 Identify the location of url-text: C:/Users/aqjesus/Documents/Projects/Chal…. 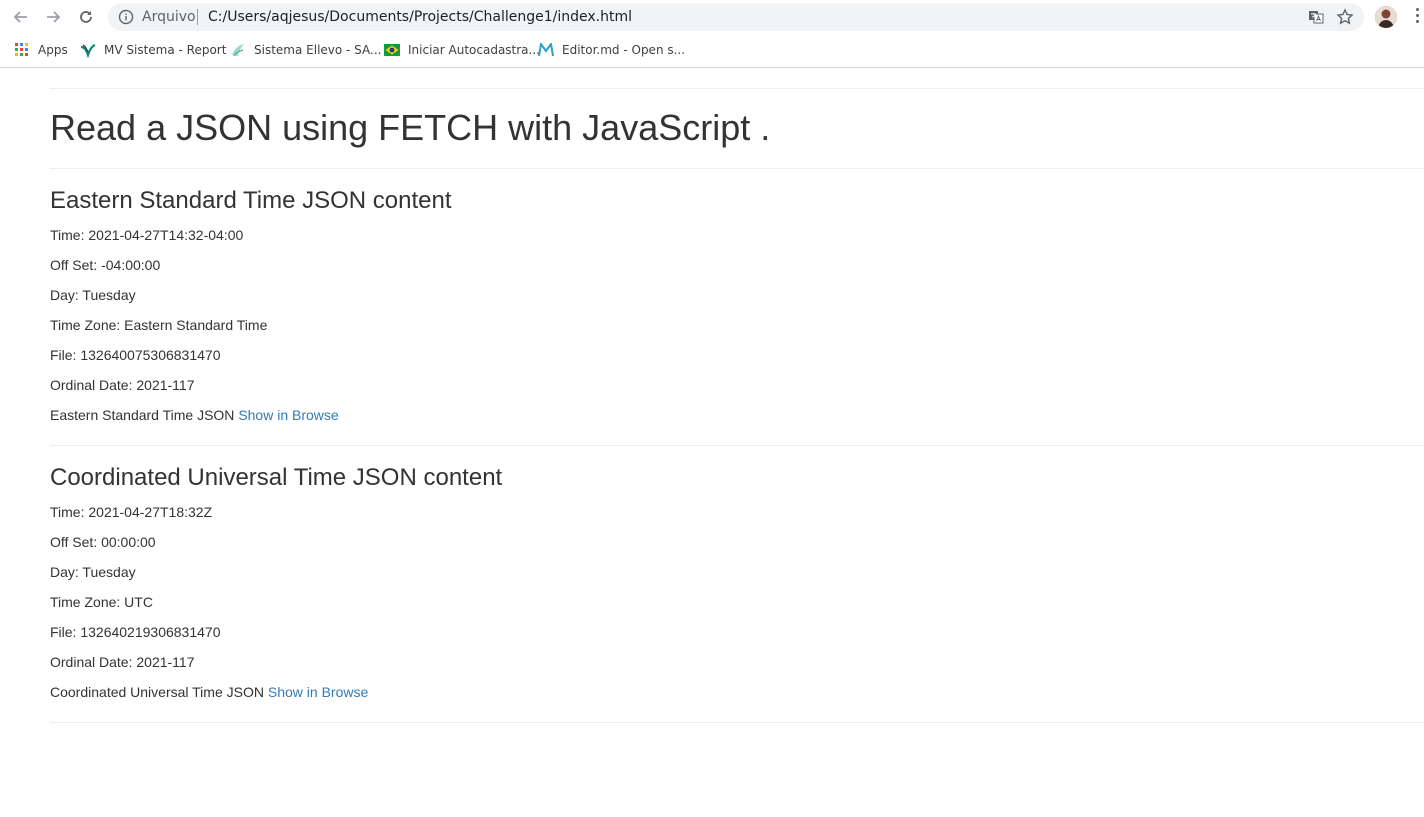
(420, 17).